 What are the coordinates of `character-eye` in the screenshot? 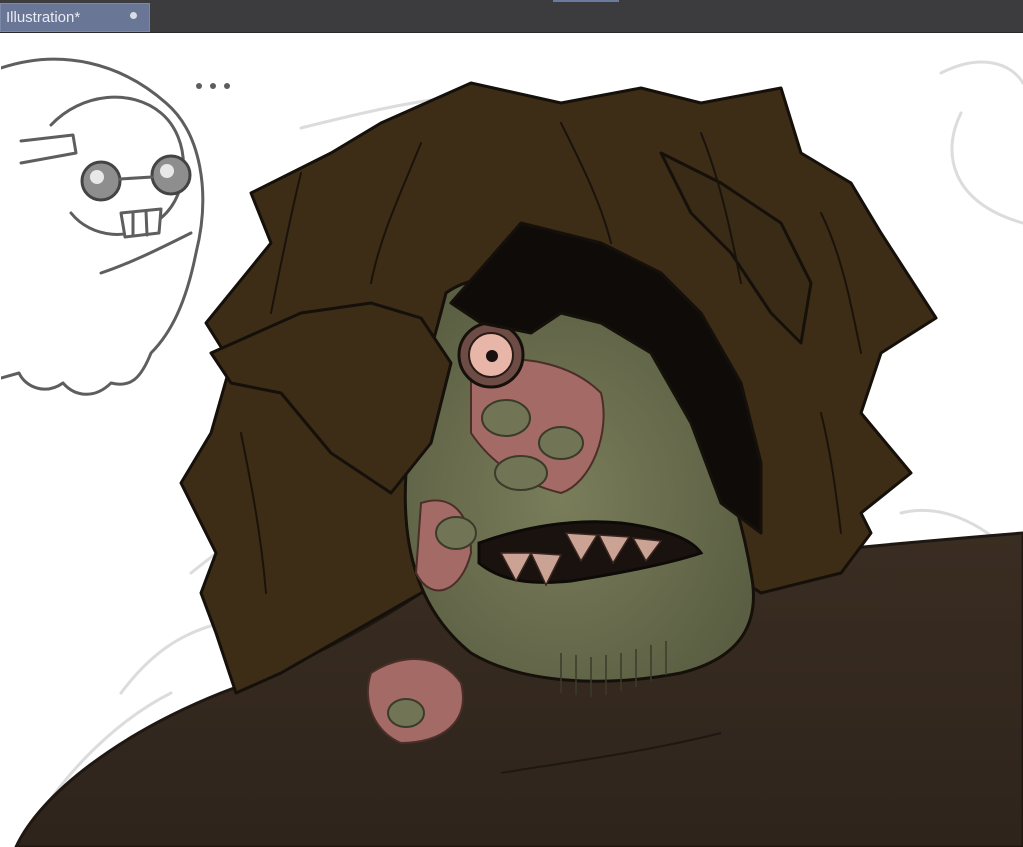 It's located at (491, 355).